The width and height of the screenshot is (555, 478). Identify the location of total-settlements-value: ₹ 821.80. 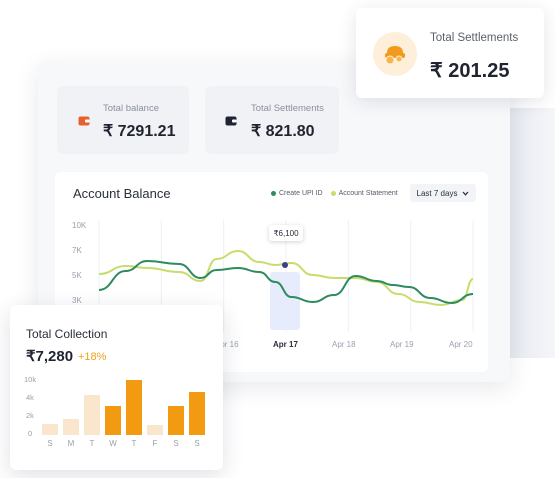
(283, 131).